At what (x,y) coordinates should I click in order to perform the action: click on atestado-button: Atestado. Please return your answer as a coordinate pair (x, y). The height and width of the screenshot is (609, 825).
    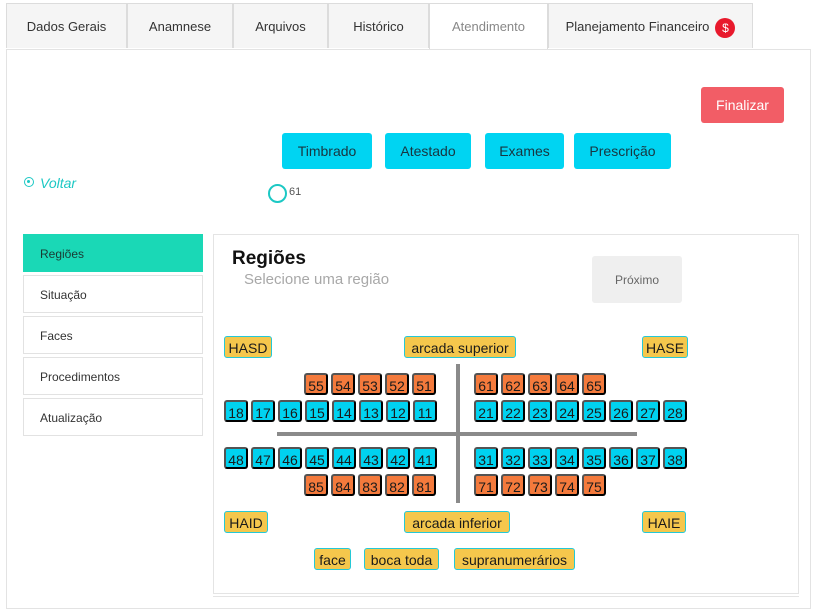
    Looking at the image, I should click on (428, 151).